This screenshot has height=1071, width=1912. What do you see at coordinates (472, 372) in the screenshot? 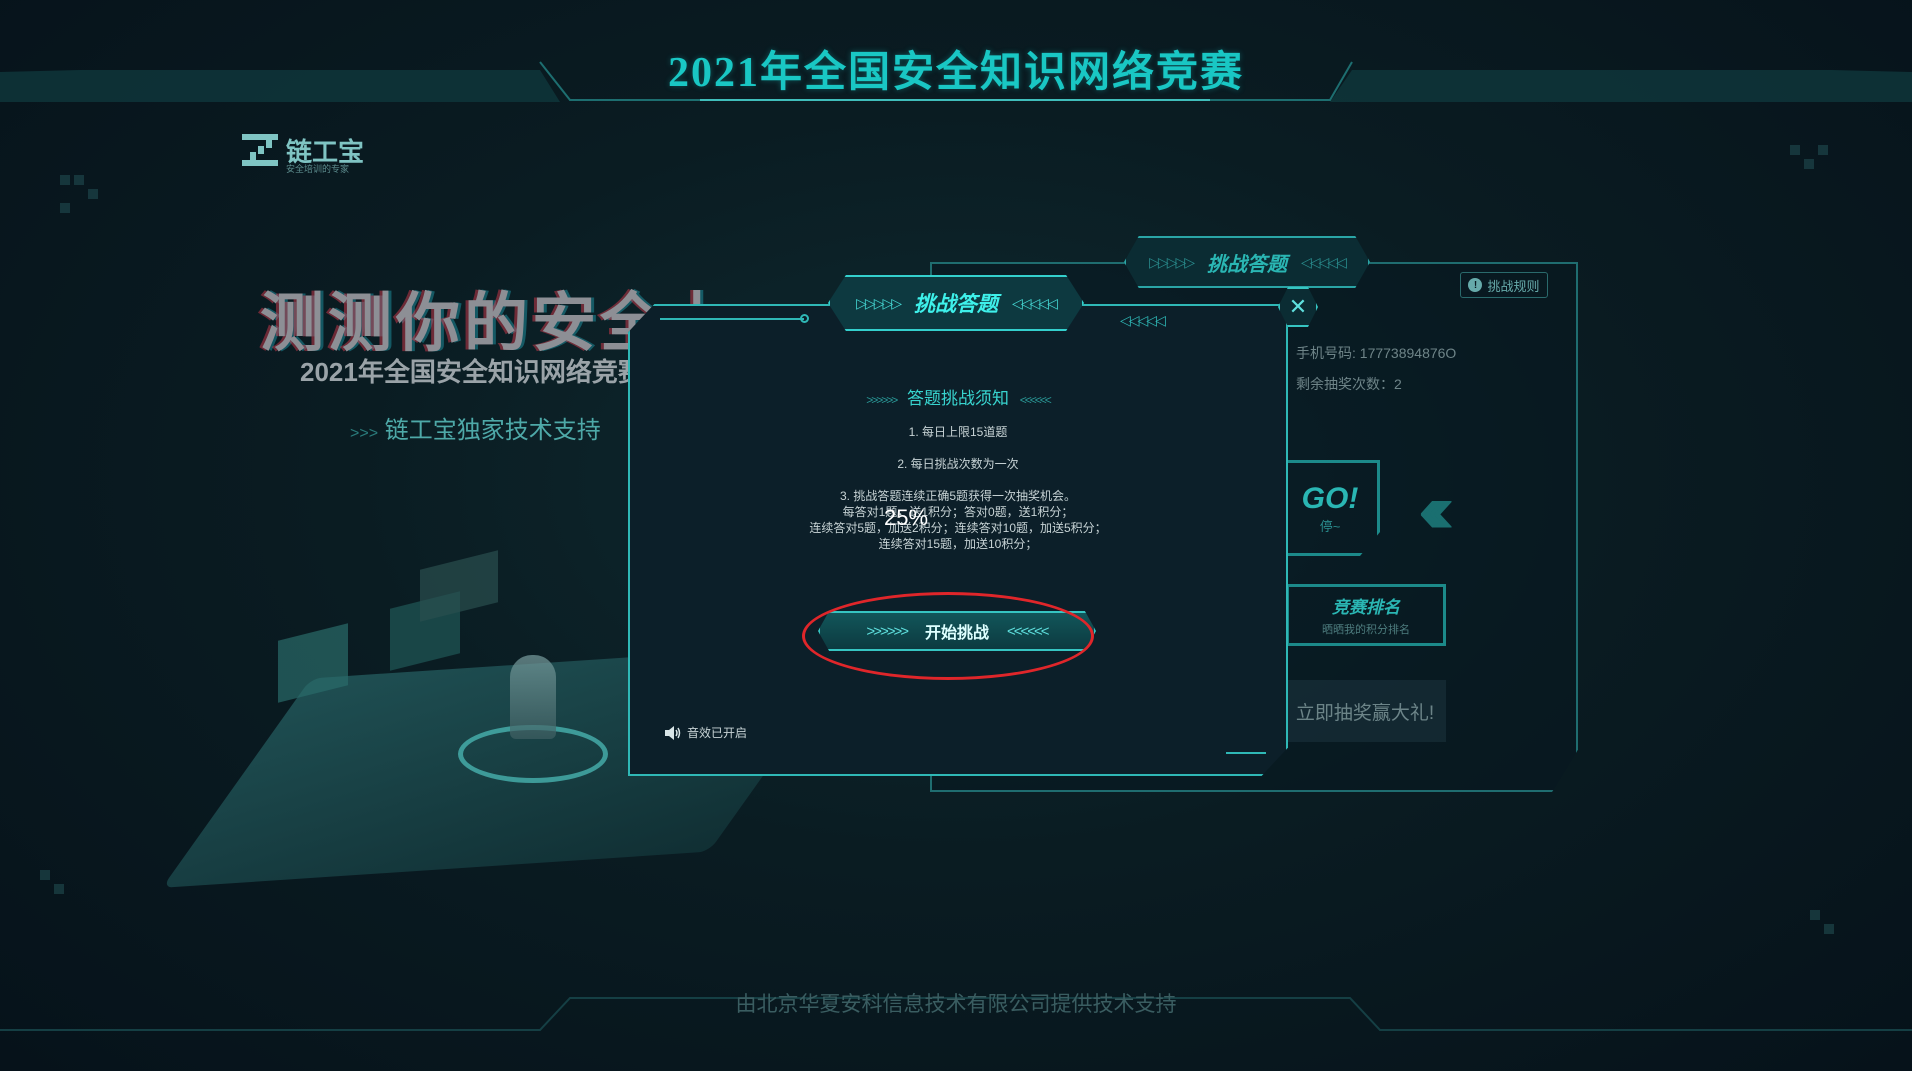
I see `hero-subtitle: 2021年全国安全知识网络竞赛` at bounding box center [472, 372].